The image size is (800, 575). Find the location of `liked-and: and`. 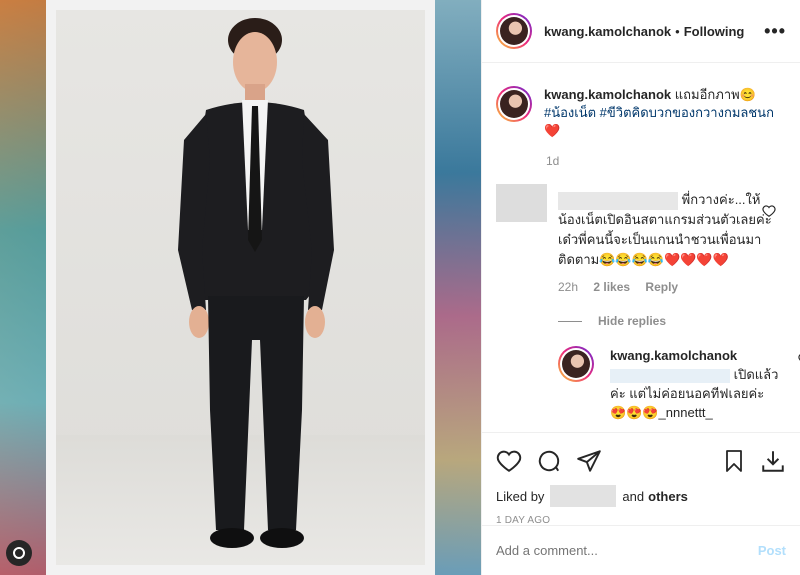

liked-and: and is located at coordinates (633, 496).